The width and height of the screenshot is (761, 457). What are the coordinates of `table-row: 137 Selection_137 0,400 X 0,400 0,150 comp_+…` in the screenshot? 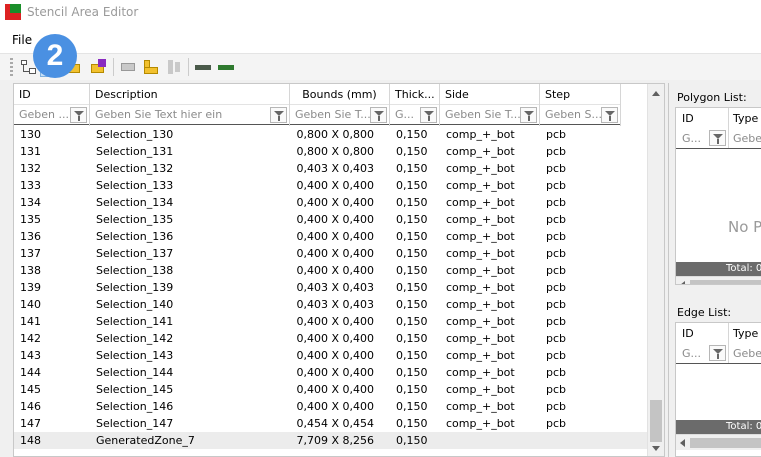 It's located at (330, 253).